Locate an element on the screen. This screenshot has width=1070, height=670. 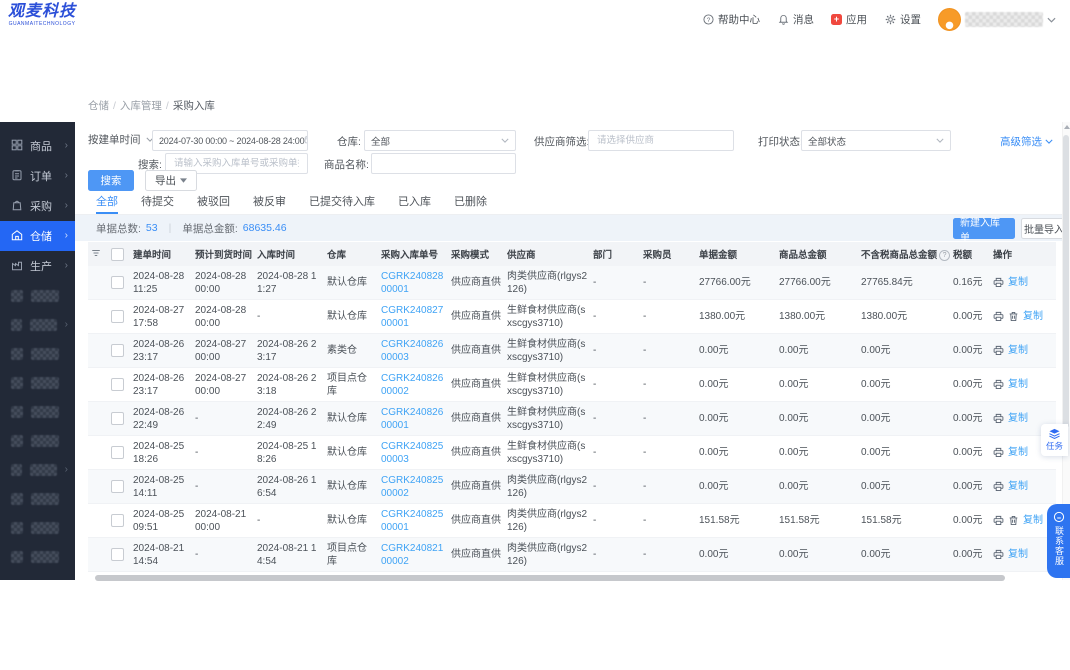
product-name-field is located at coordinates (443, 163).